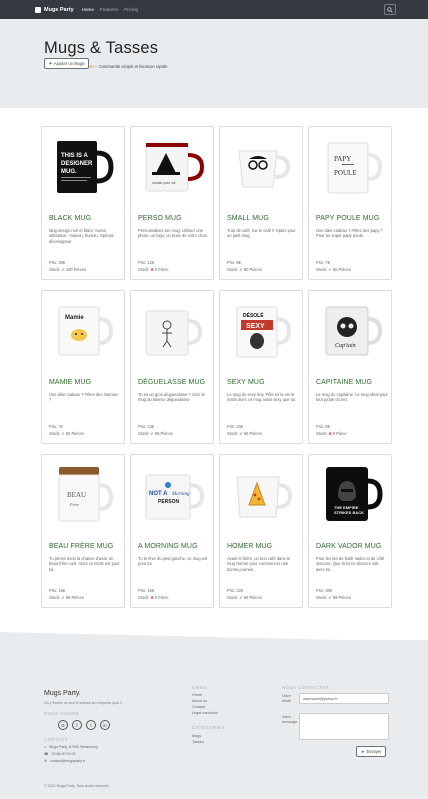 The height and width of the screenshot is (799, 428). I want to click on product-stock: Stock: ✔ 50 Pièces, so click(333, 269).